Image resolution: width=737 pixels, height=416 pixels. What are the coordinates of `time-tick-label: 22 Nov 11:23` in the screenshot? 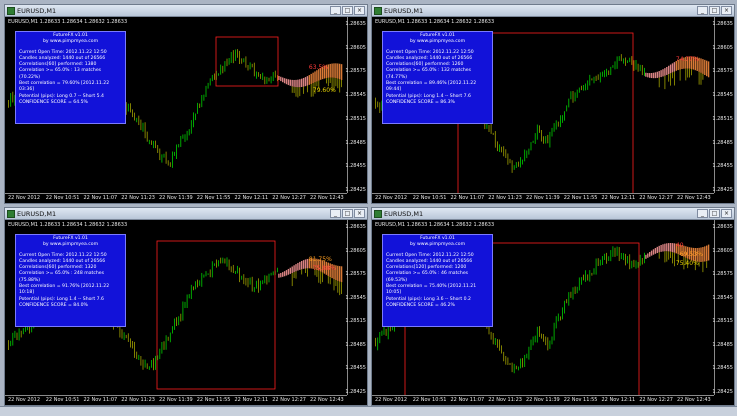 It's located at (138, 400).